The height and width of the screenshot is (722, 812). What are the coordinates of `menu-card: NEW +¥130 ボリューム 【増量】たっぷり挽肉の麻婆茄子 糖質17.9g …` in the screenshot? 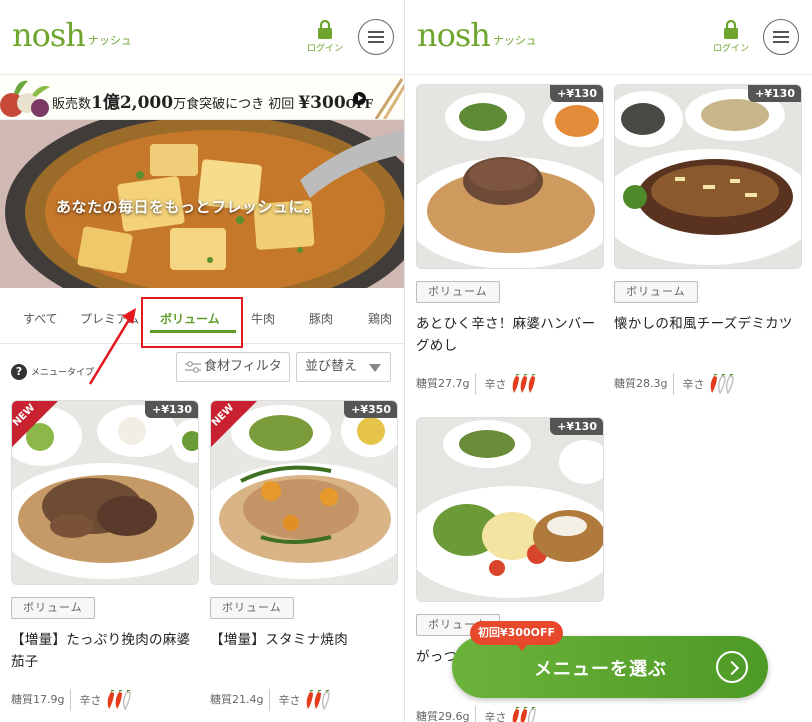 It's located at (105, 555).